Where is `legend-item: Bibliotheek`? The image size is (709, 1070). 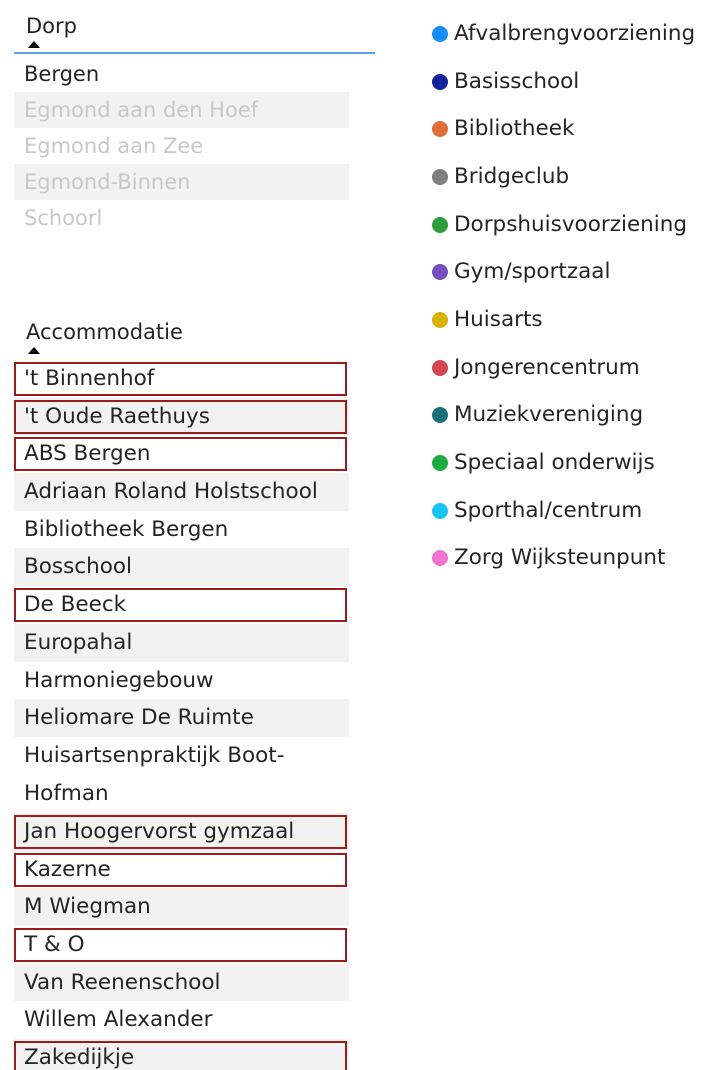 legend-item: Bibliotheek is located at coordinates (563, 129).